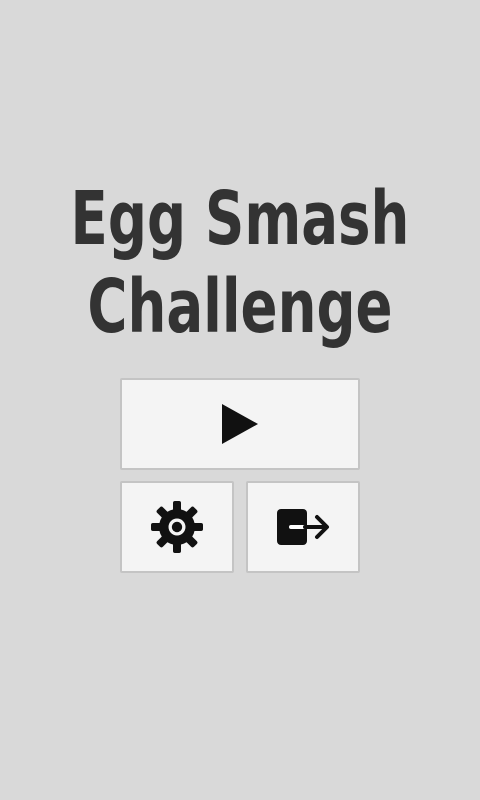 The image size is (480, 800). I want to click on play-button, so click(240, 424).